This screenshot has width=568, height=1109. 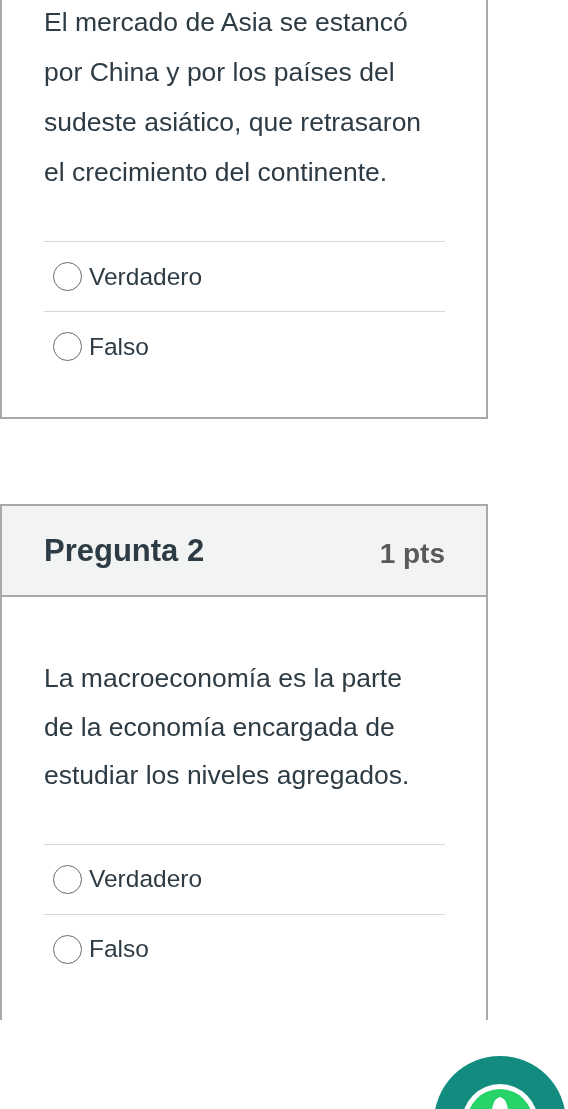 I want to click on question-points: 1 pts, so click(x=412, y=553).